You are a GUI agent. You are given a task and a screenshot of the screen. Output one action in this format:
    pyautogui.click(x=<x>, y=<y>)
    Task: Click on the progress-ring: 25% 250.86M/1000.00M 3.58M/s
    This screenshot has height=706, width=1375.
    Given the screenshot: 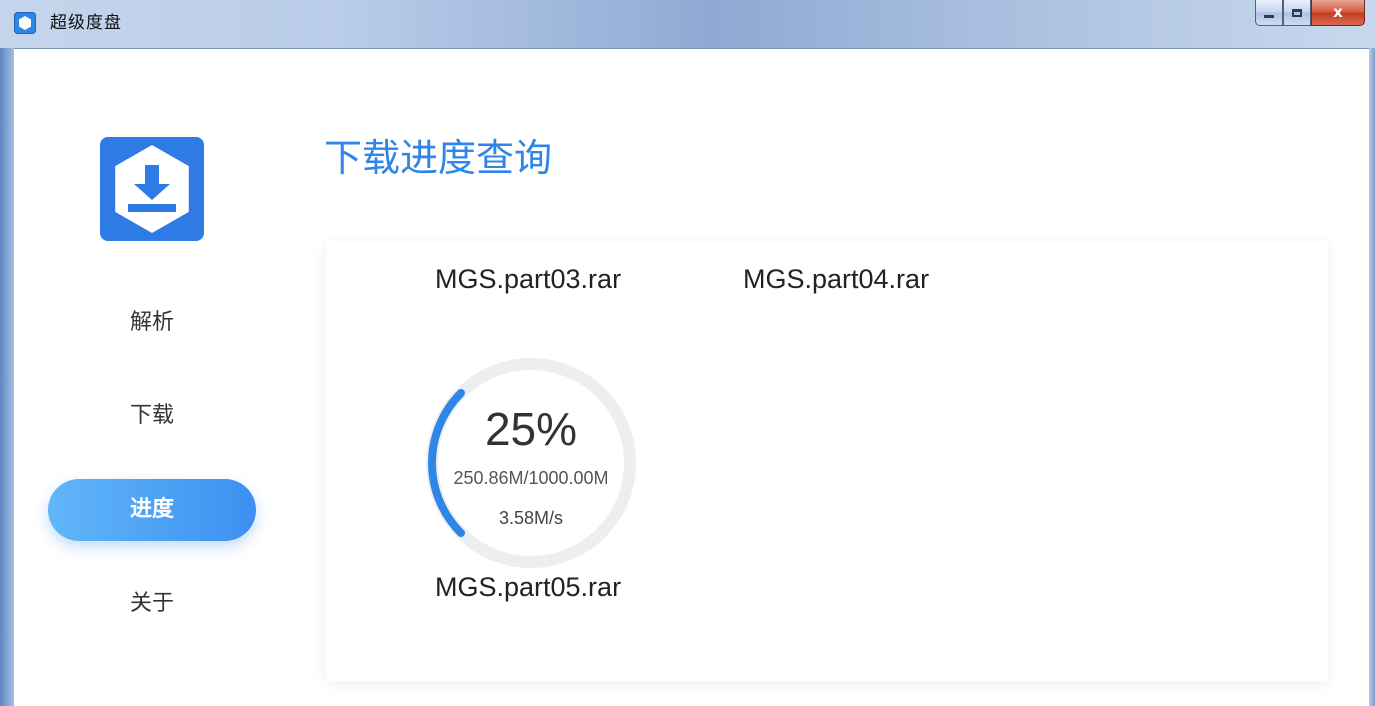 What is the action you would take?
    pyautogui.click(x=531, y=463)
    